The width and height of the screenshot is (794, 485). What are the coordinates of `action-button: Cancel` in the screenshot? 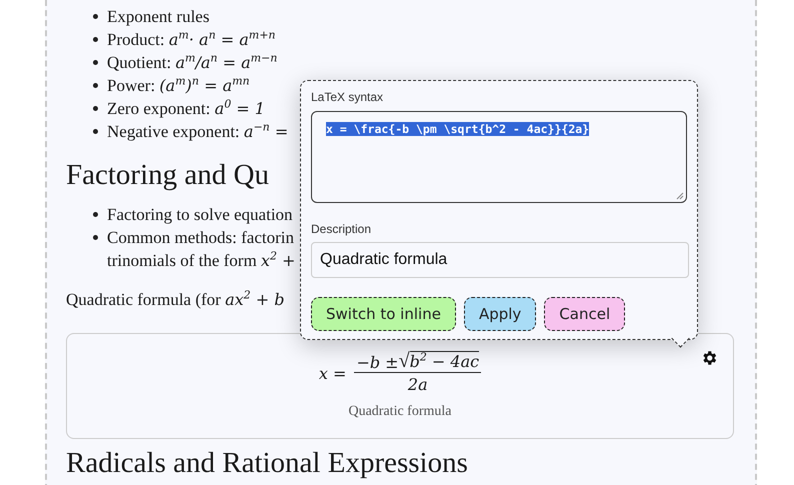 It's located at (585, 314).